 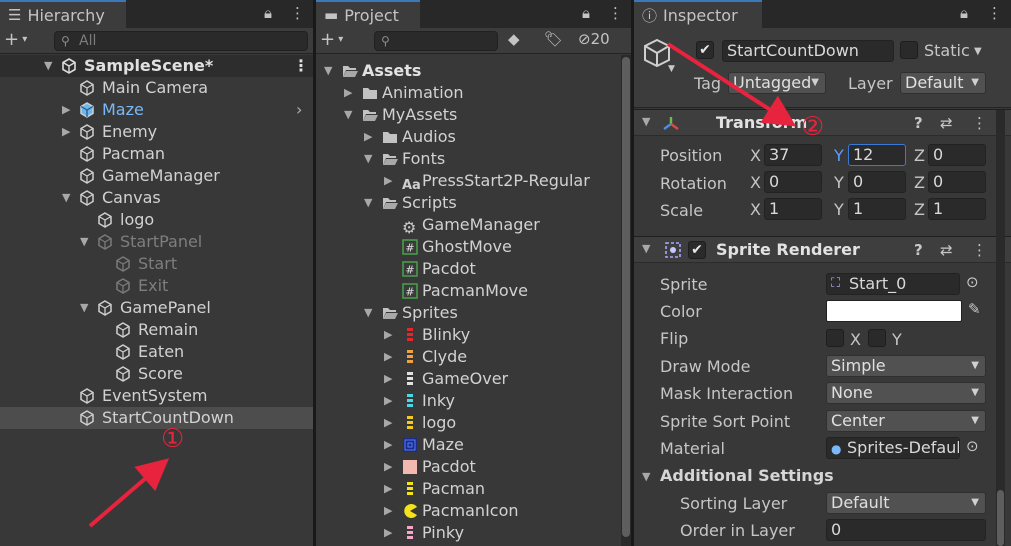 I want to click on inspector-scroll-thumb, so click(x=1000, y=518).